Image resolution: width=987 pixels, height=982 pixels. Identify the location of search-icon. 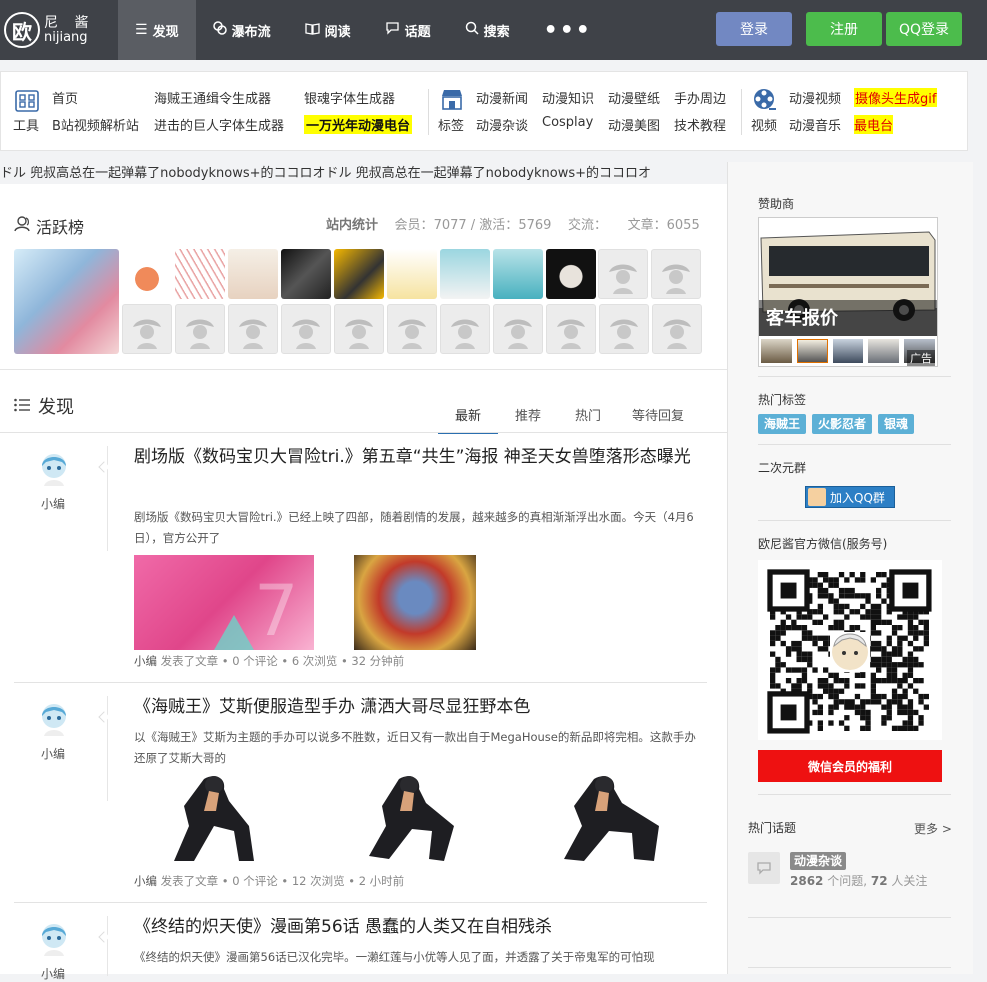
(472, 30).